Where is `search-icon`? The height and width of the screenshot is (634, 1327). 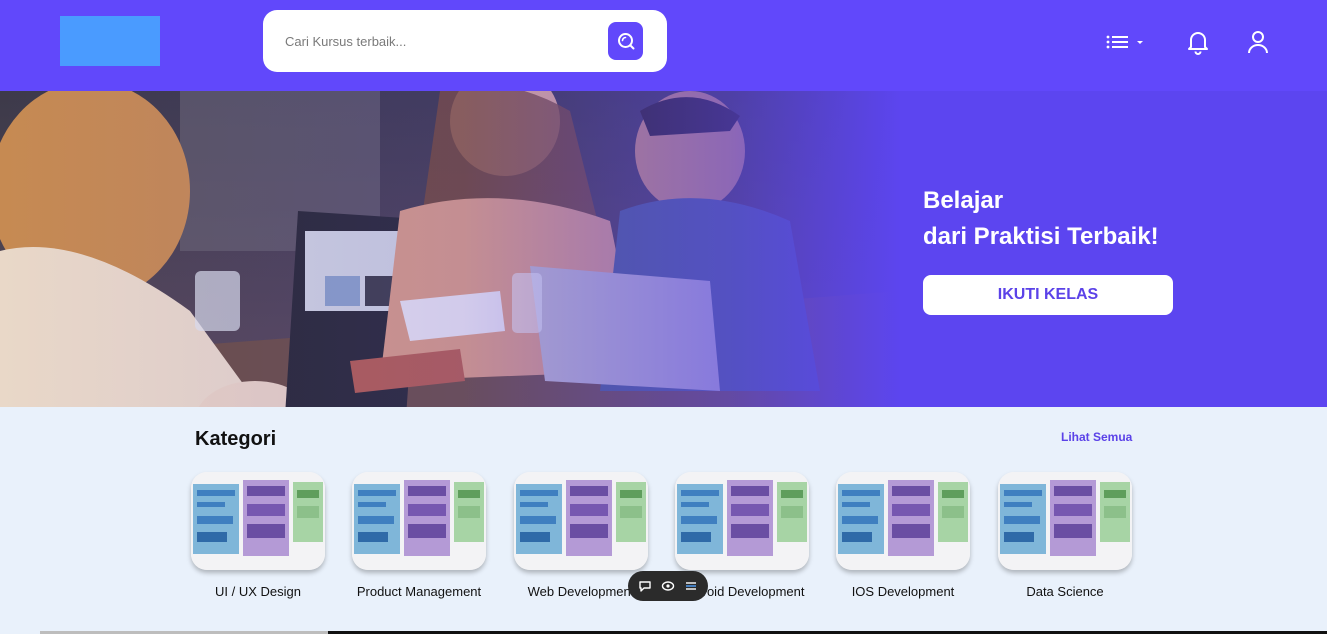 search-icon is located at coordinates (625, 41).